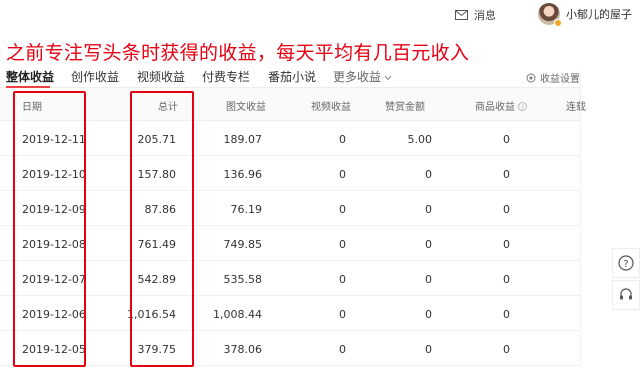  What do you see at coordinates (54, 349) in the screenshot?
I see `cell-date: 2019-12-05` at bounding box center [54, 349].